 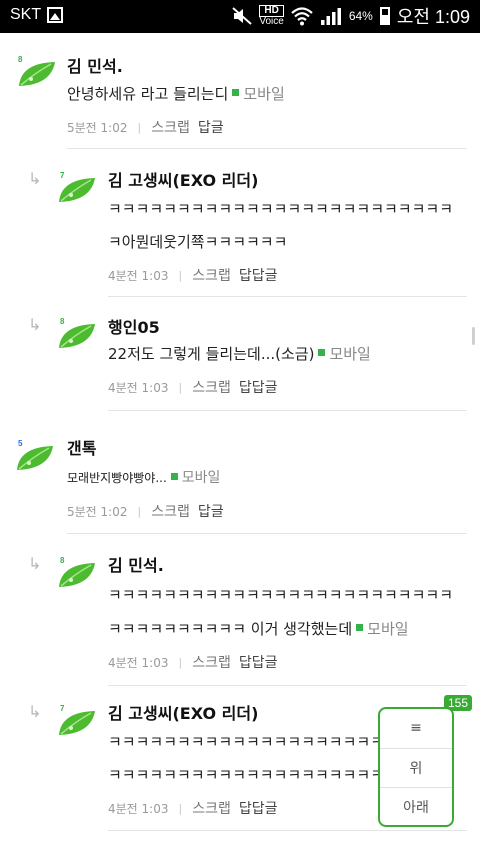 I want to click on floating-nav: ≡ 위 아래, so click(x=416, y=767).